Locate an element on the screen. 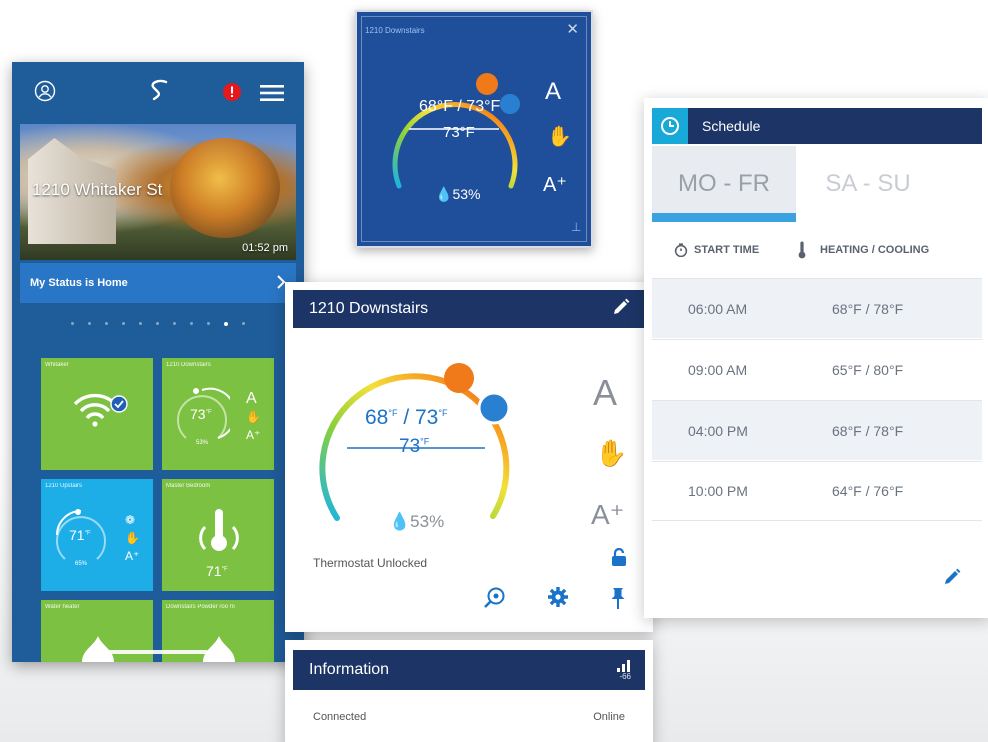  schedule-header: Schedule is located at coordinates (817, 126).